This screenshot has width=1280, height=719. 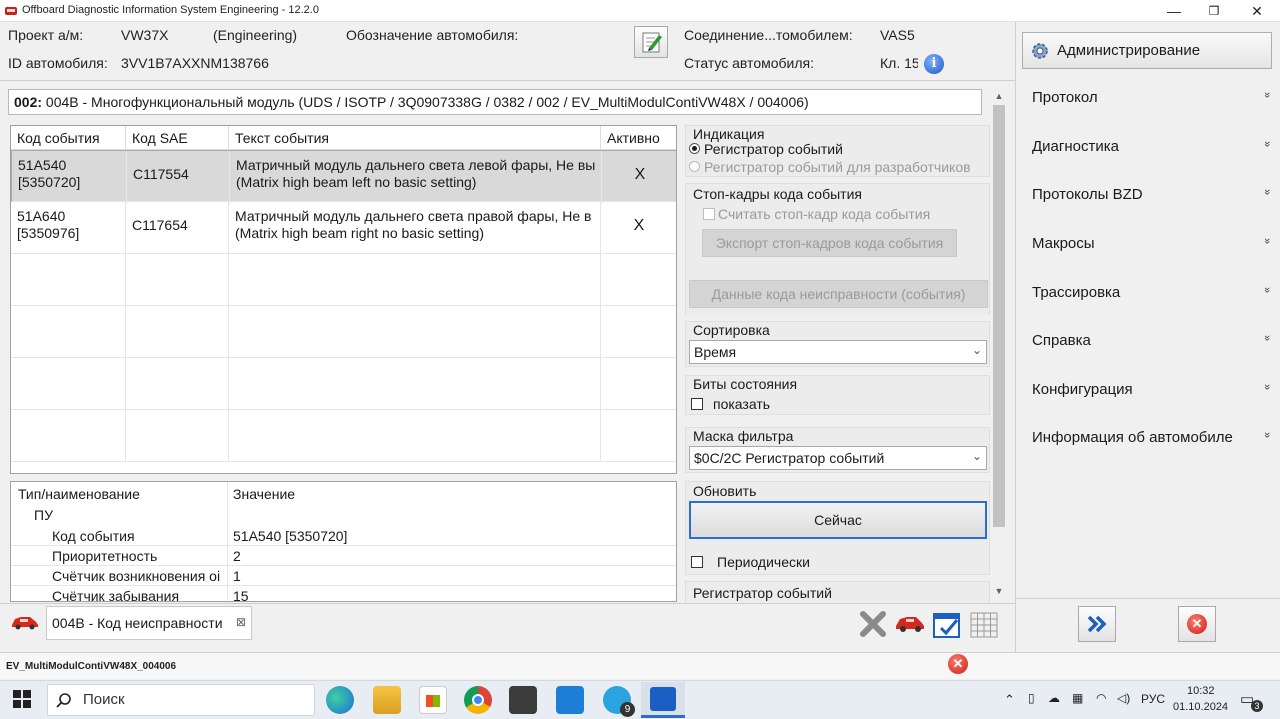 I want to click on table-row: Счётчик забывания 15, so click(x=343, y=593).